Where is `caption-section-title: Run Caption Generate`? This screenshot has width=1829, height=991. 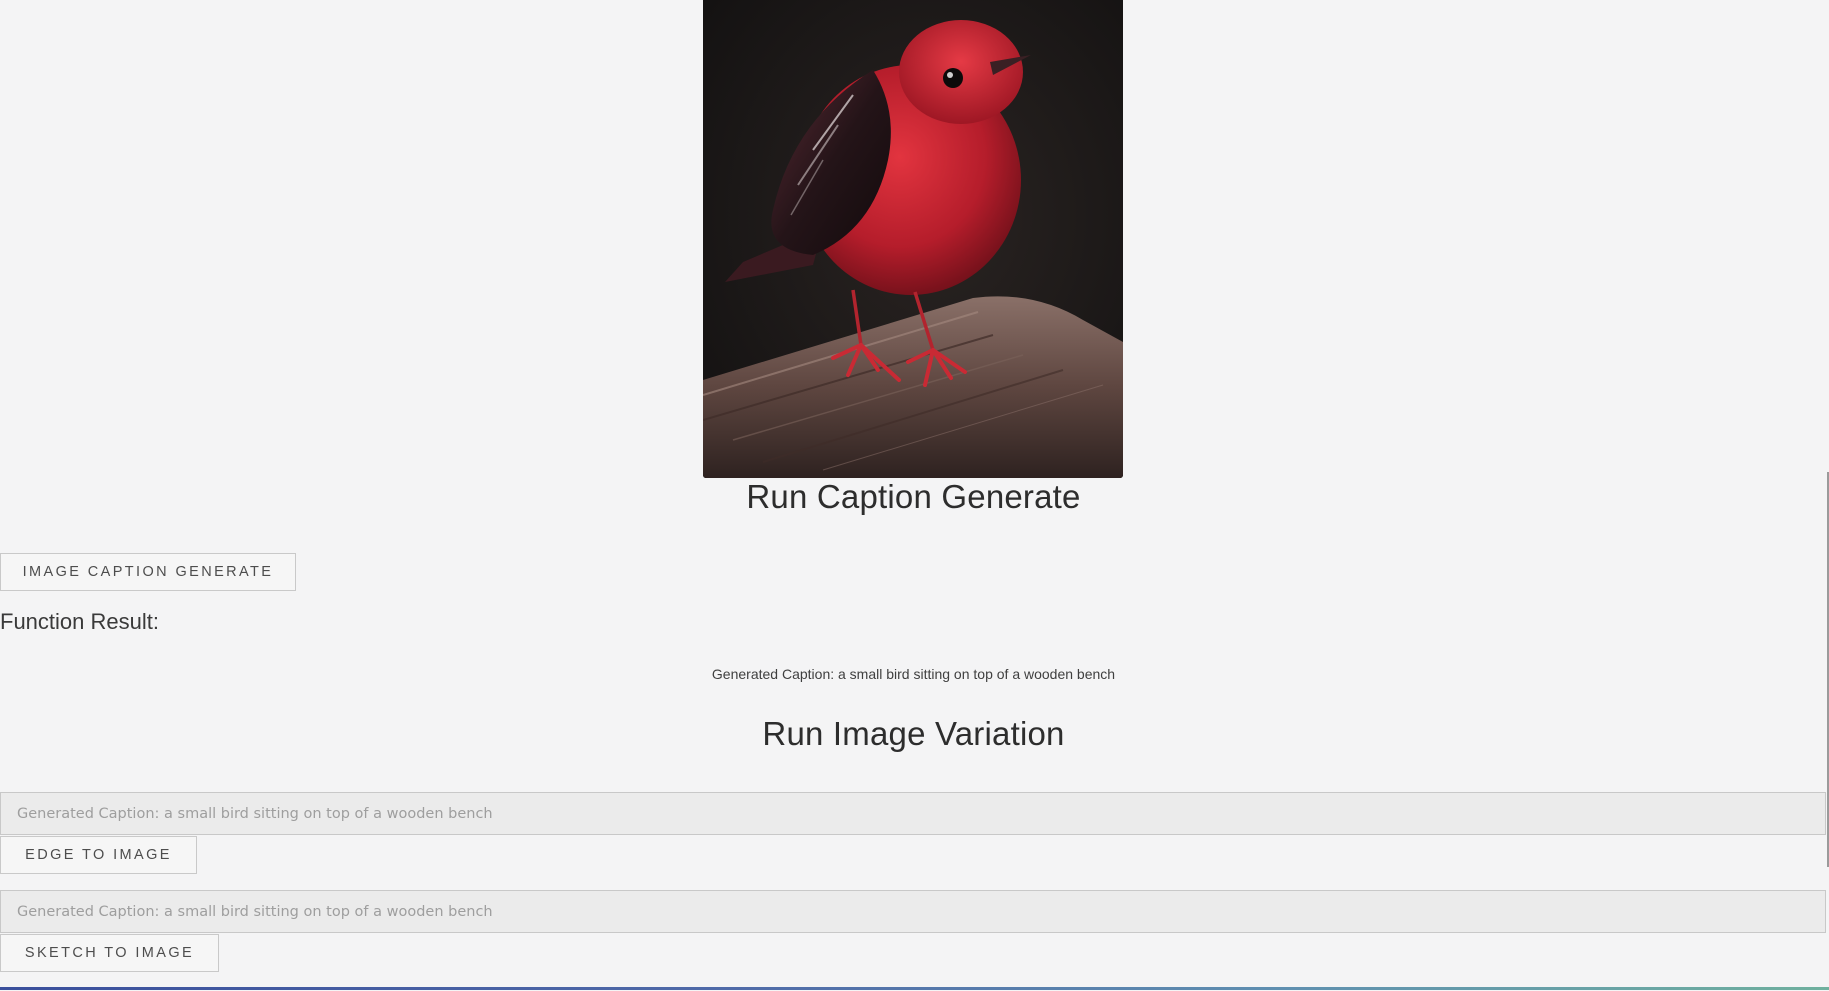 caption-section-title: Run Caption Generate is located at coordinates (913, 496).